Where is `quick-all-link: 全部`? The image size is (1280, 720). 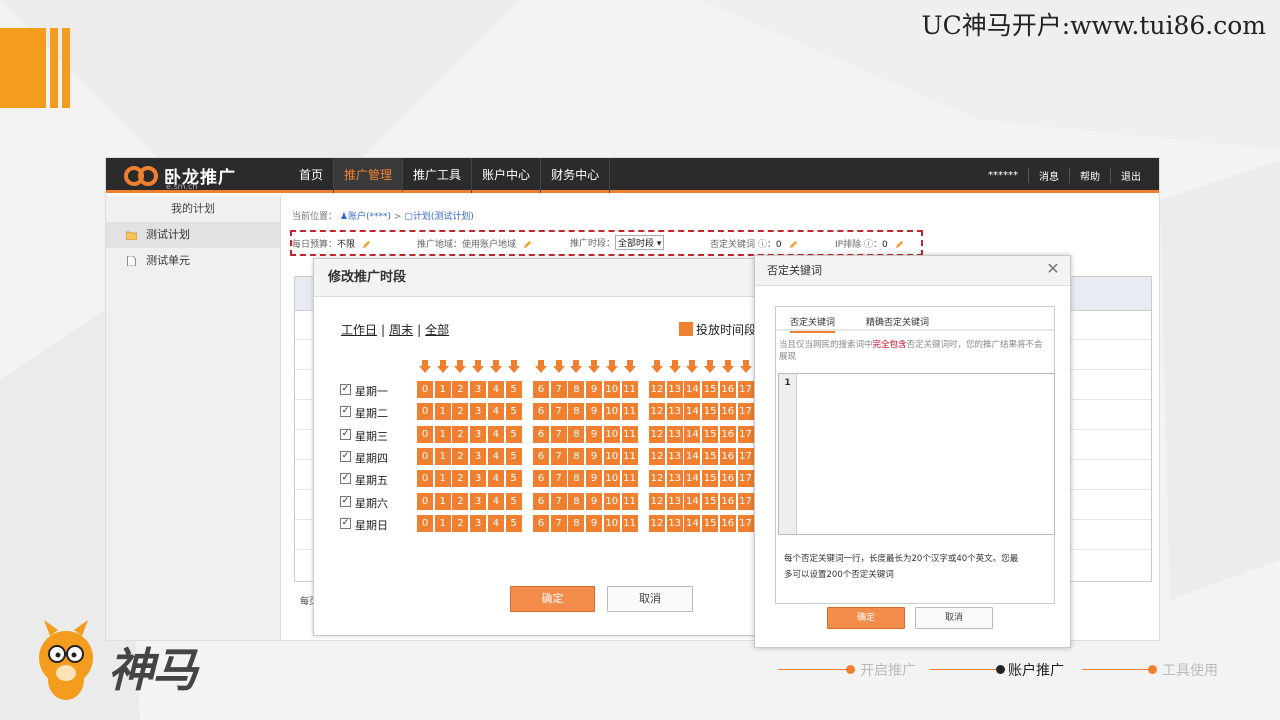 quick-all-link: 全部 is located at coordinates (437, 330).